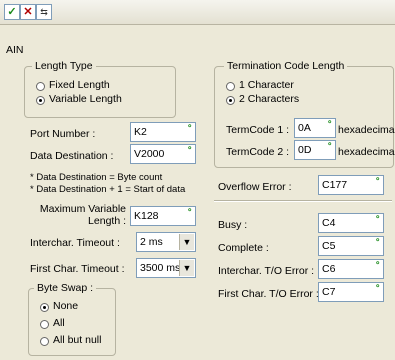 This screenshot has width=395, height=360. Describe the element at coordinates (329, 292) in the screenshot. I see `first-char-to-error-value: C7` at that location.